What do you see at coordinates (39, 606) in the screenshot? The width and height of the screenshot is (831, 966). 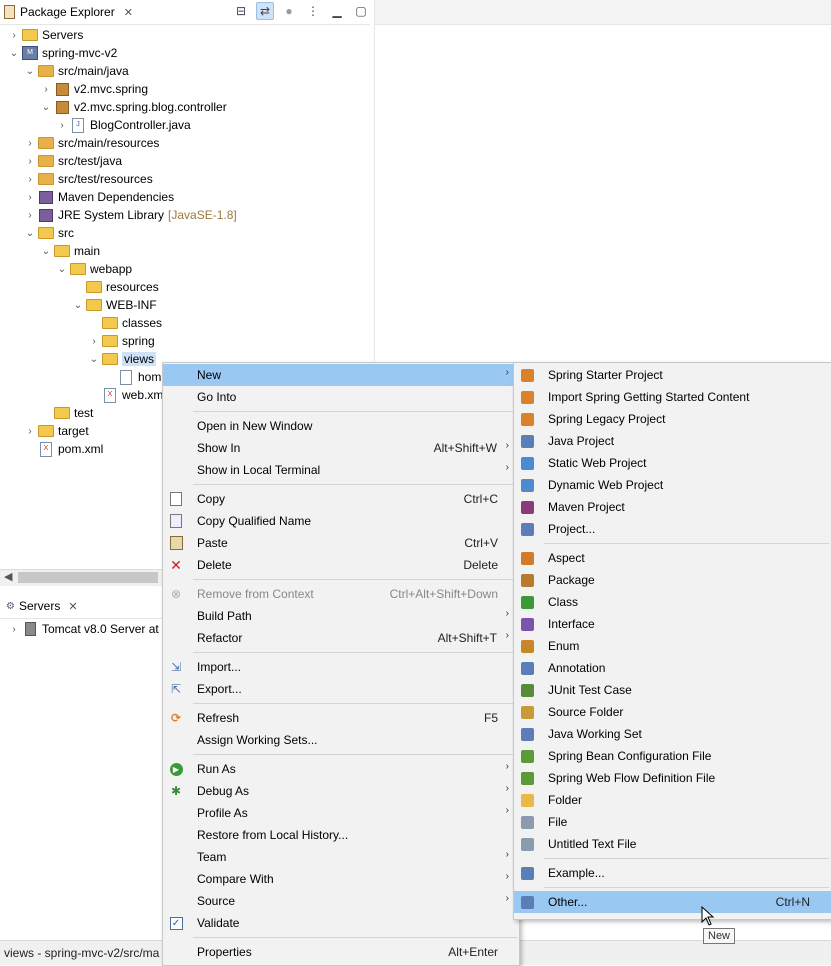 I see `servers-tab: ⚙ Servers ✕` at bounding box center [39, 606].